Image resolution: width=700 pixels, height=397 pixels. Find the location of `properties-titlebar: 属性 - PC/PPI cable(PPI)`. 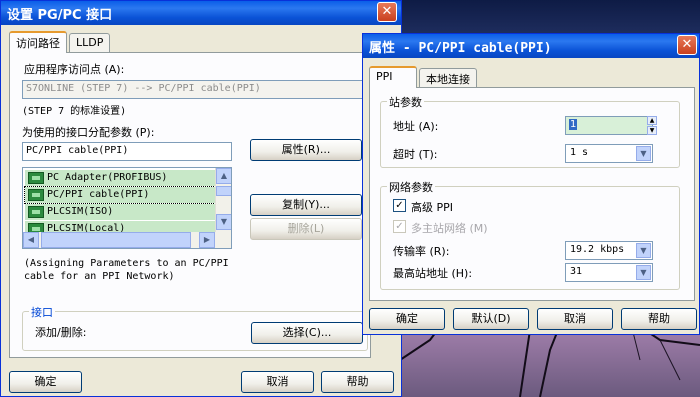

properties-titlebar: 属性 - PC/PPI cable(PPI) is located at coordinates (531, 46).